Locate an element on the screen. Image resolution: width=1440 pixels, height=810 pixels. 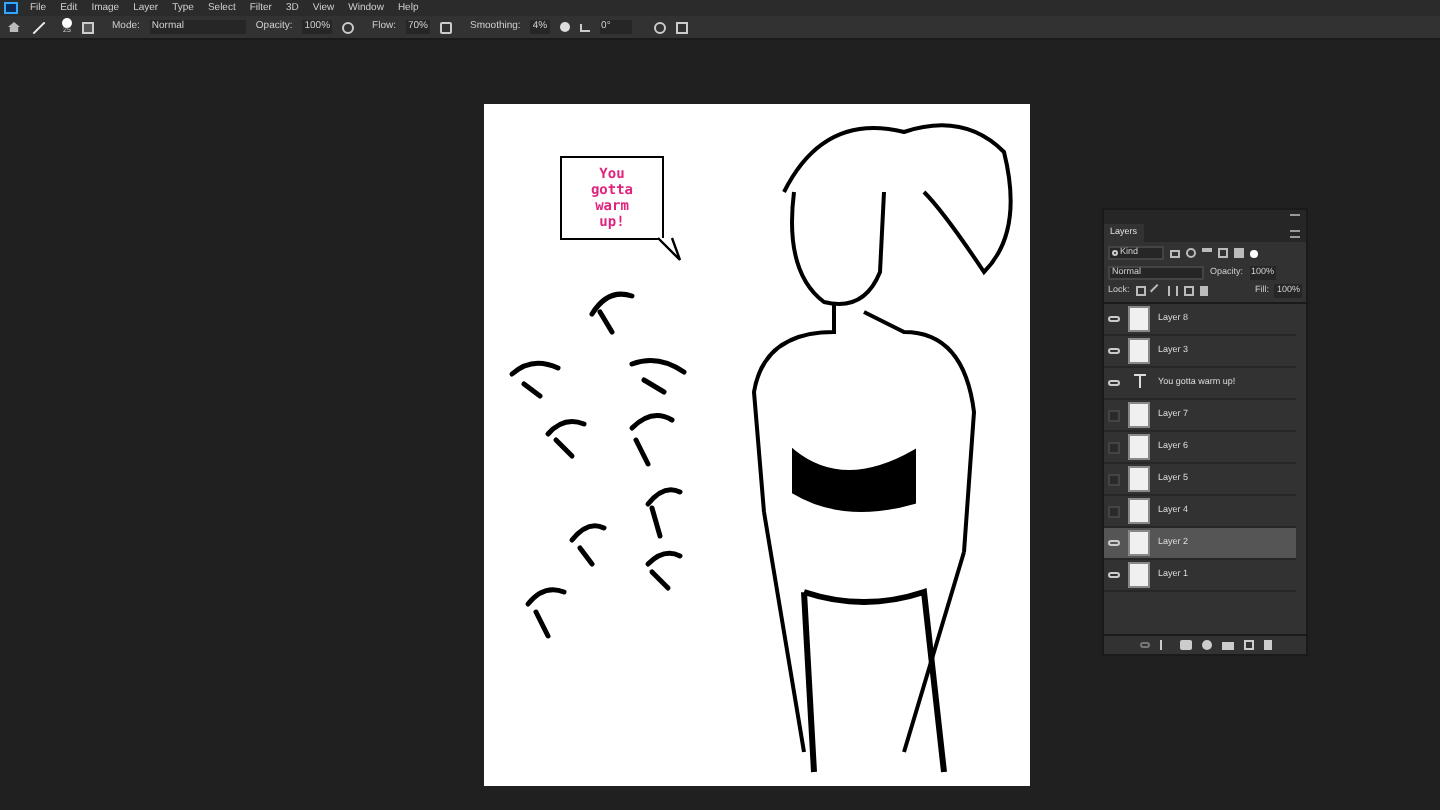
menu-icon is located at coordinates (1295, 234).